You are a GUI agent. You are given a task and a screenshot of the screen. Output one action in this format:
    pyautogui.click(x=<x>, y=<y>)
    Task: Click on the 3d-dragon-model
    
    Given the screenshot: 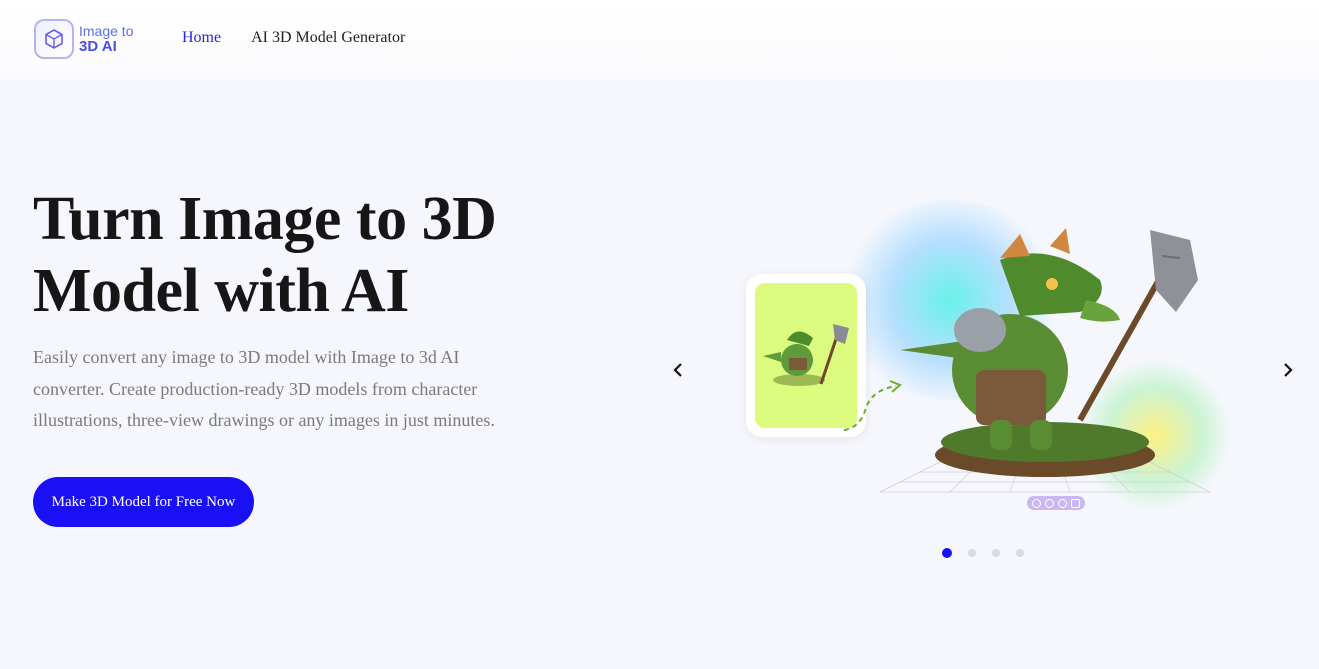 What is the action you would take?
    pyautogui.click(x=1045, y=360)
    